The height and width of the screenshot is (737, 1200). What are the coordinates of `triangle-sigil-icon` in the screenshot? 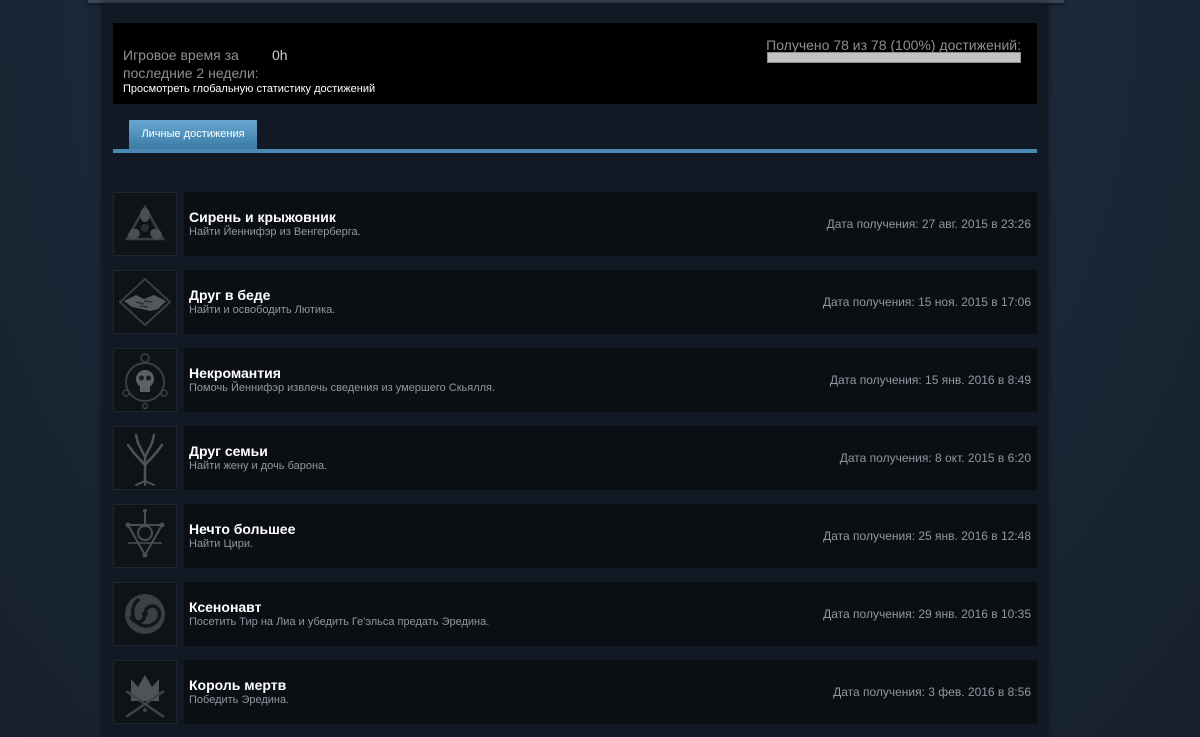 It's located at (145, 224).